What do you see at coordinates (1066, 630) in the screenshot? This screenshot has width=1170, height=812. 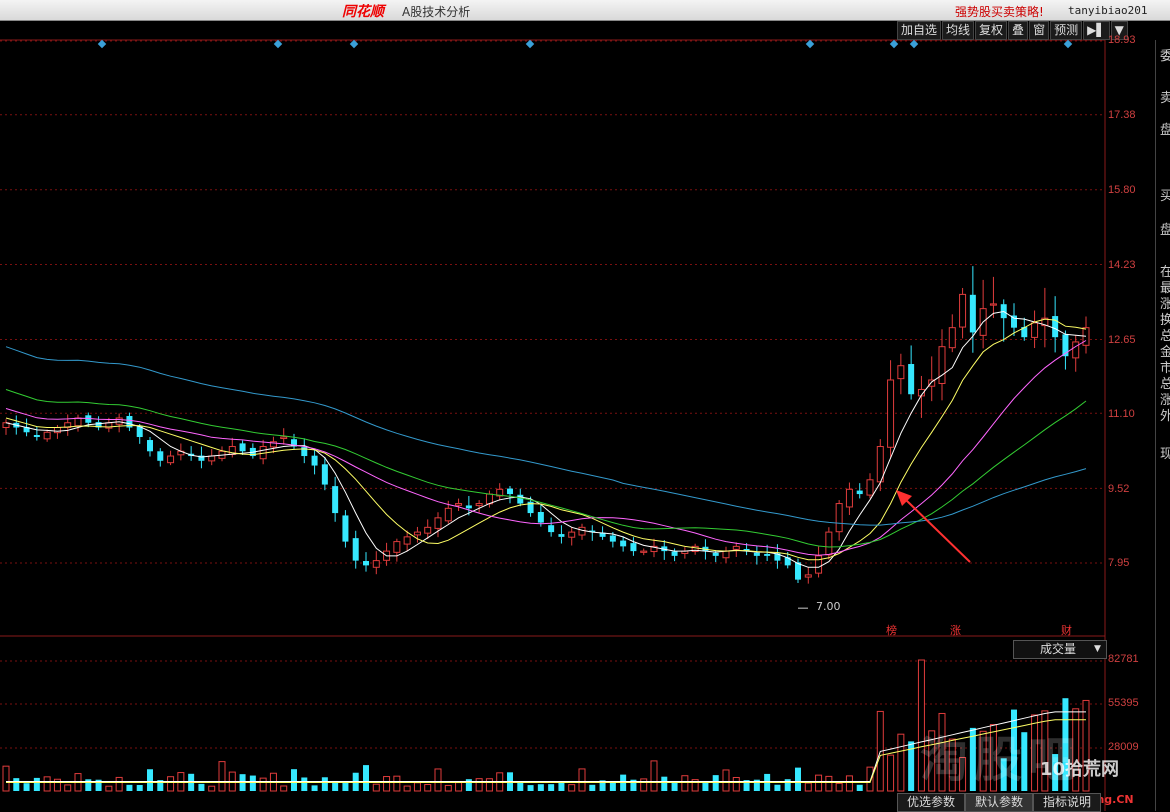 I see `event-marker-finance: 财` at bounding box center [1066, 630].